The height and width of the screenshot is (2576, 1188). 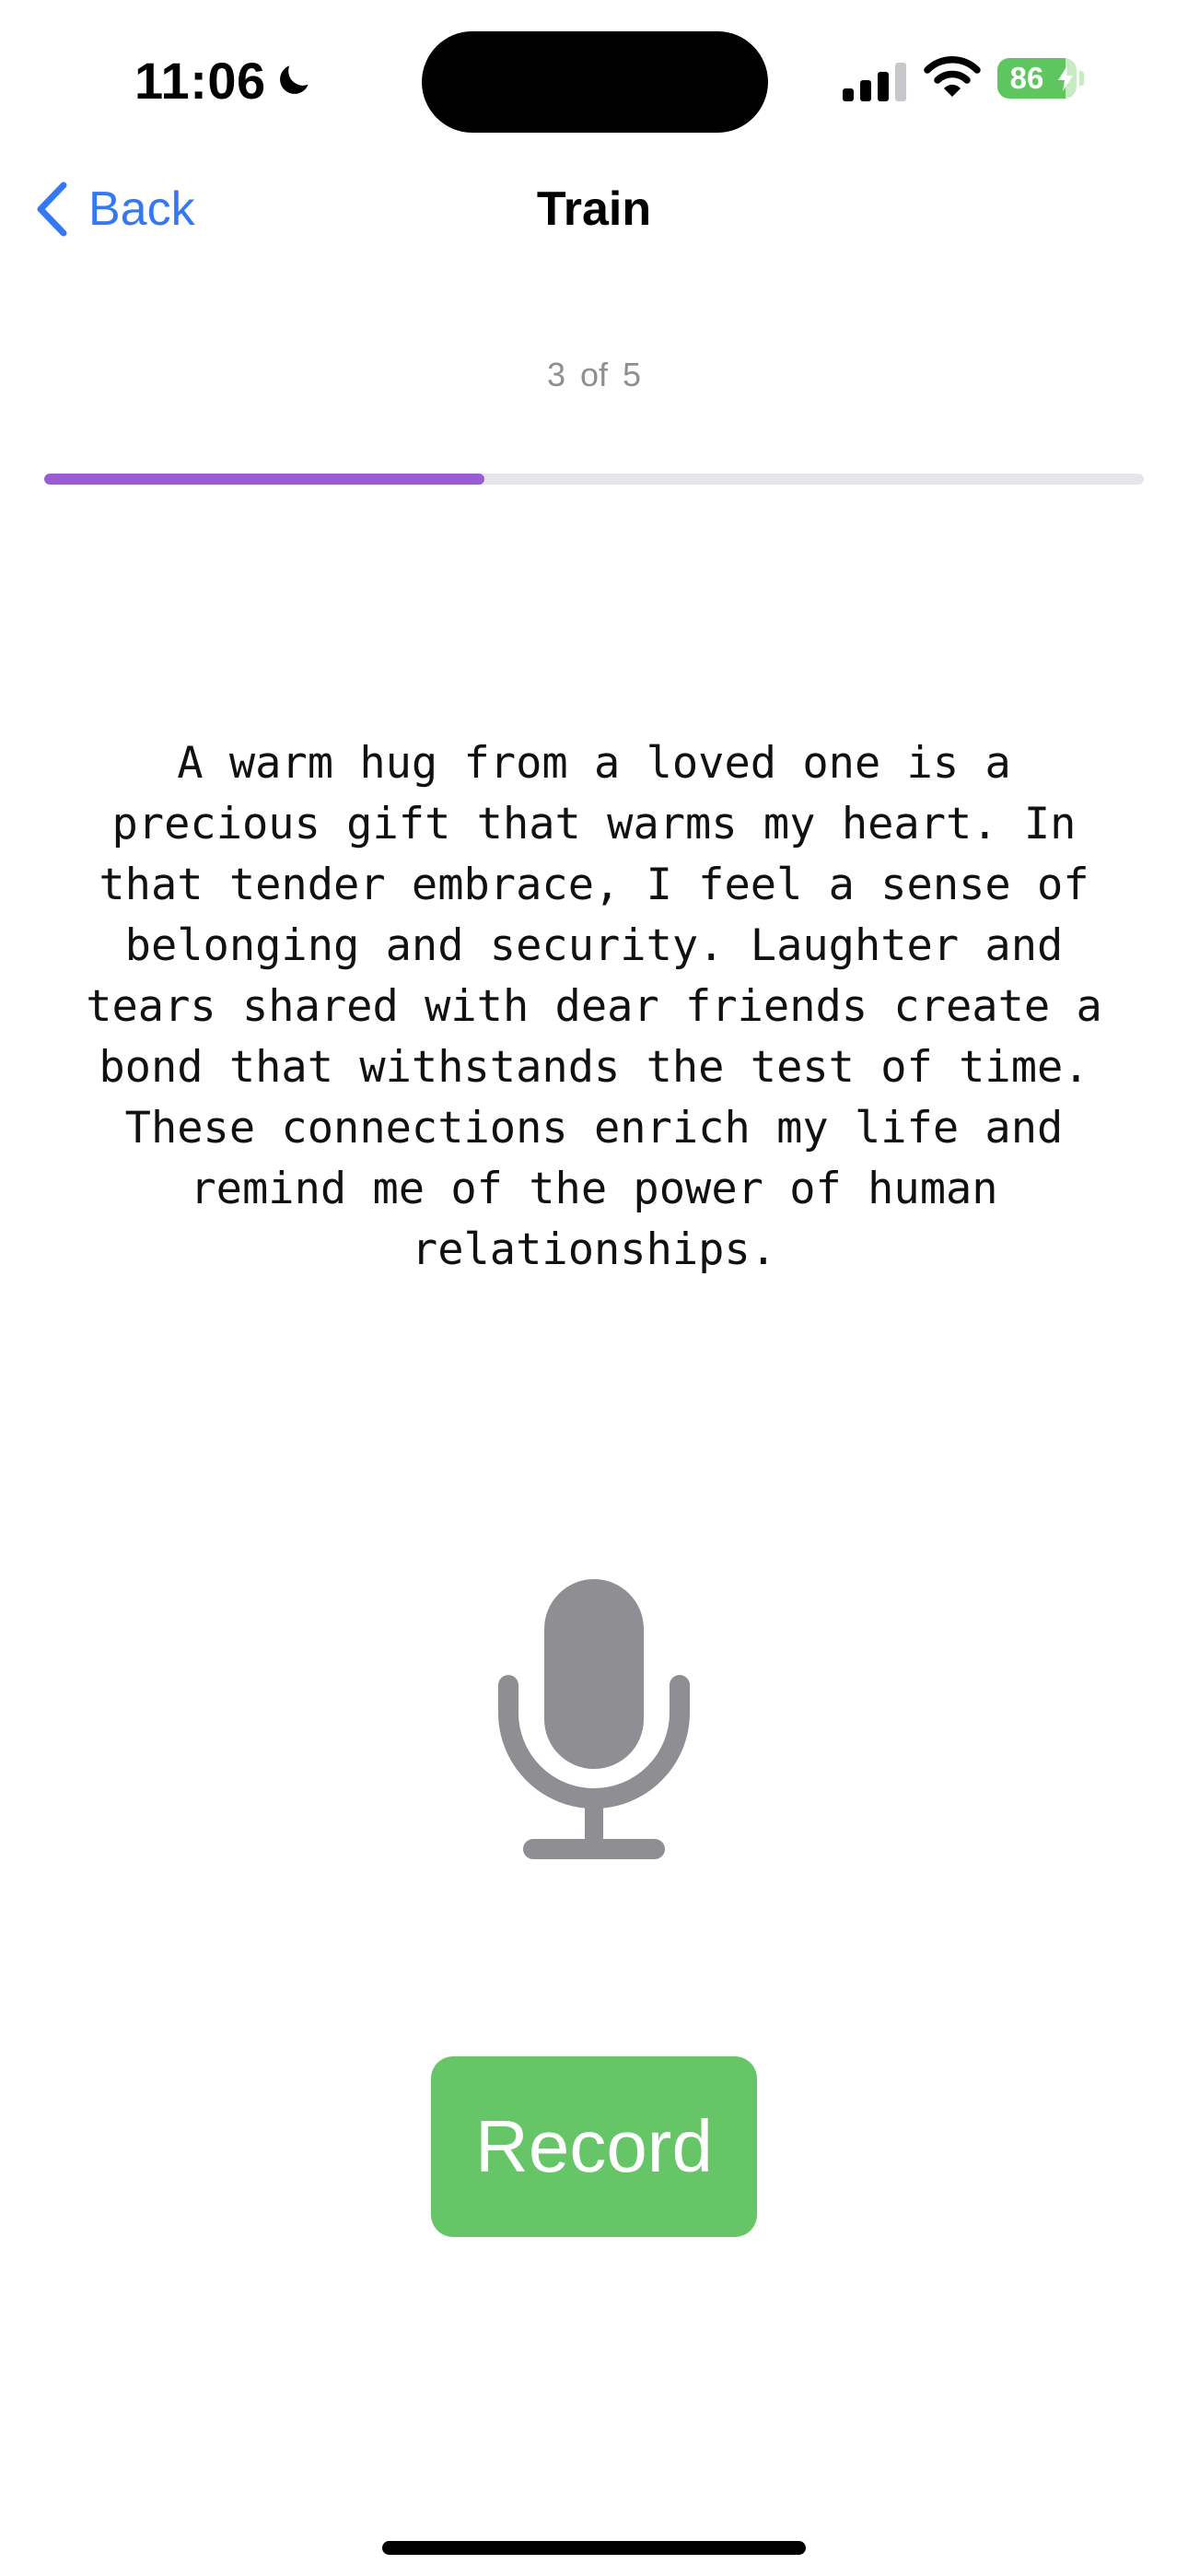 What do you see at coordinates (1065, 78) in the screenshot?
I see `charging-bolt-icon` at bounding box center [1065, 78].